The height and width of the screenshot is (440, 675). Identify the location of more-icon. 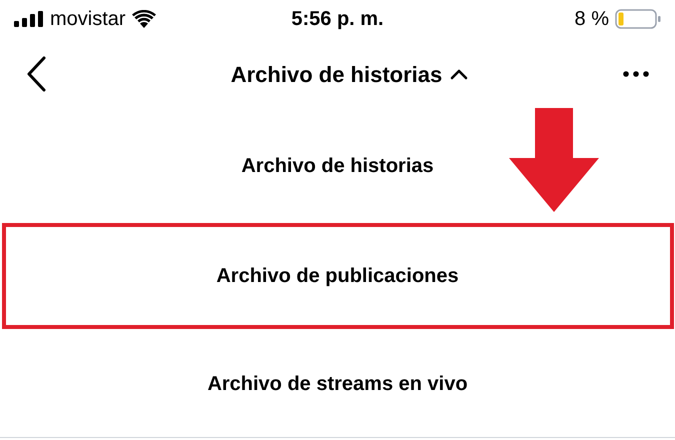
(635, 74).